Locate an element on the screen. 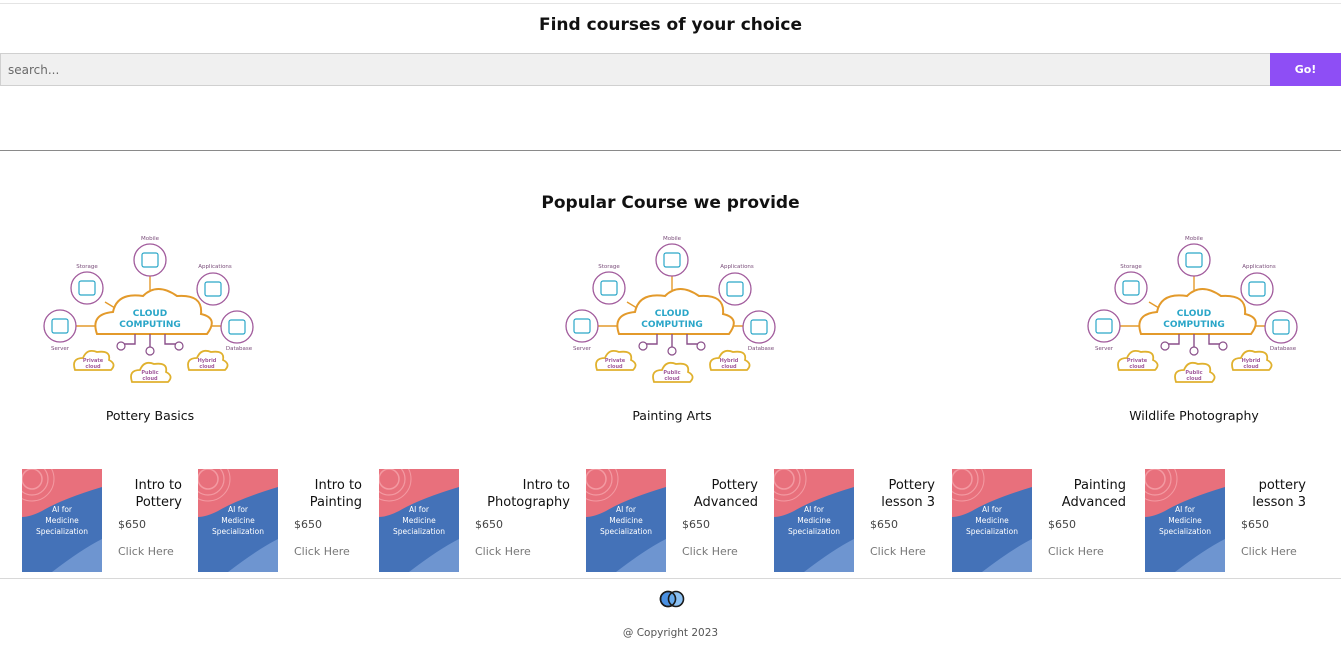 The image size is (1341, 650). go-button: Go! is located at coordinates (1305, 69).